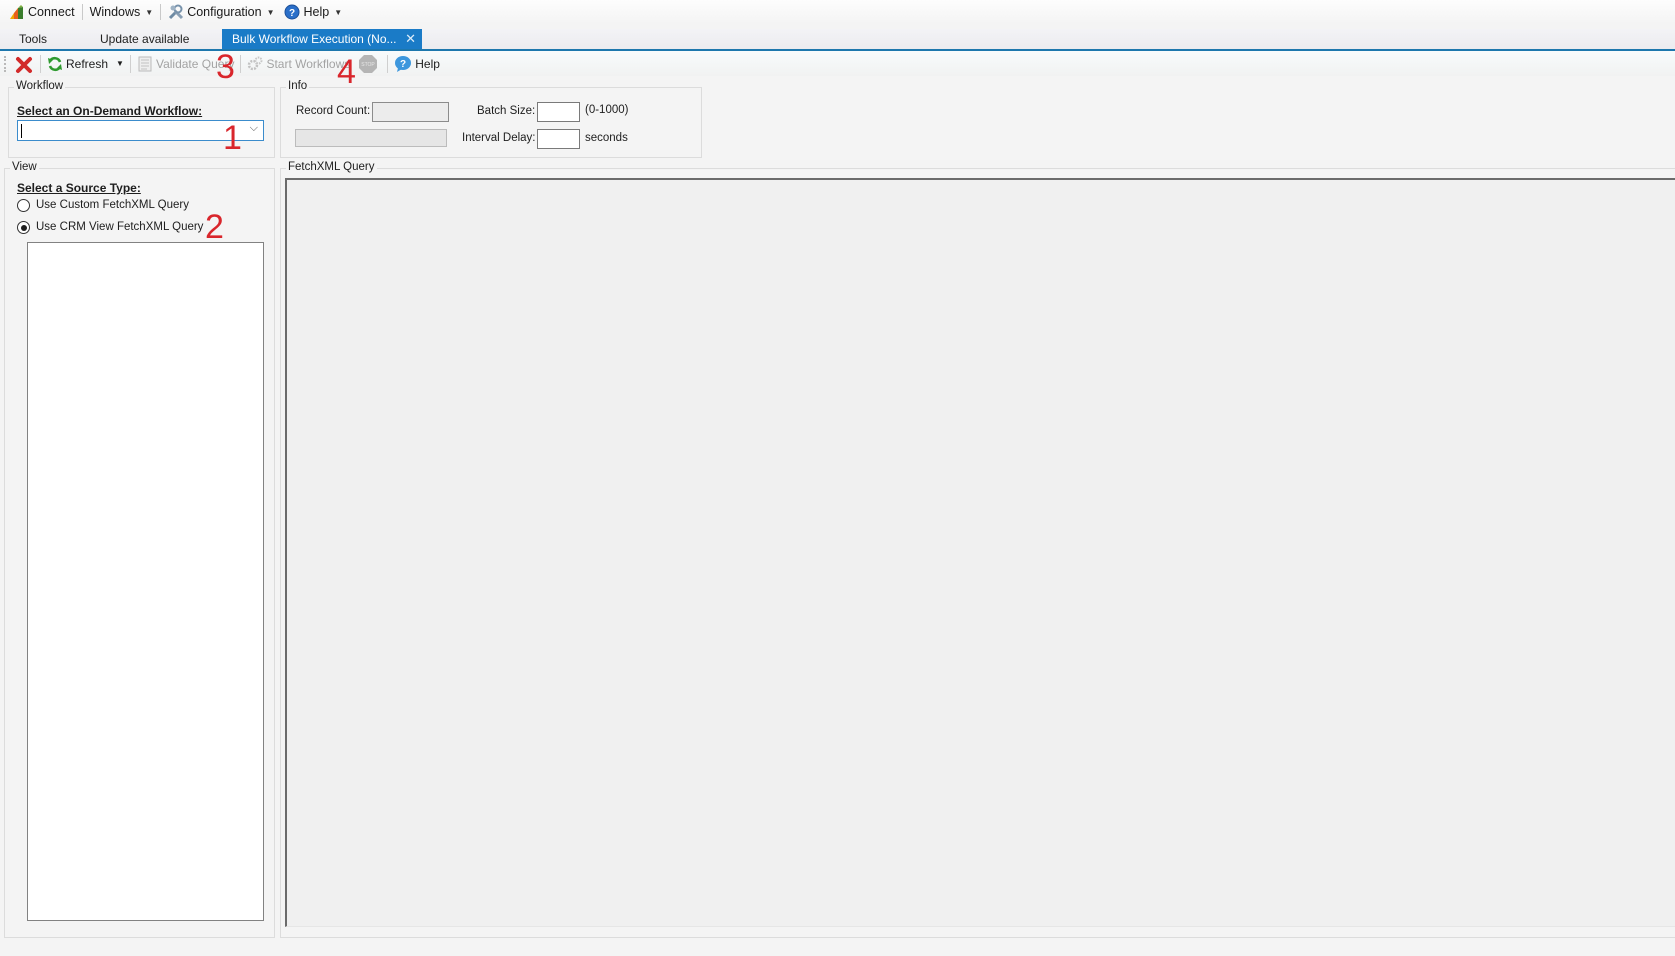  Describe the element at coordinates (427, 63) in the screenshot. I see `help-label: Help` at that location.